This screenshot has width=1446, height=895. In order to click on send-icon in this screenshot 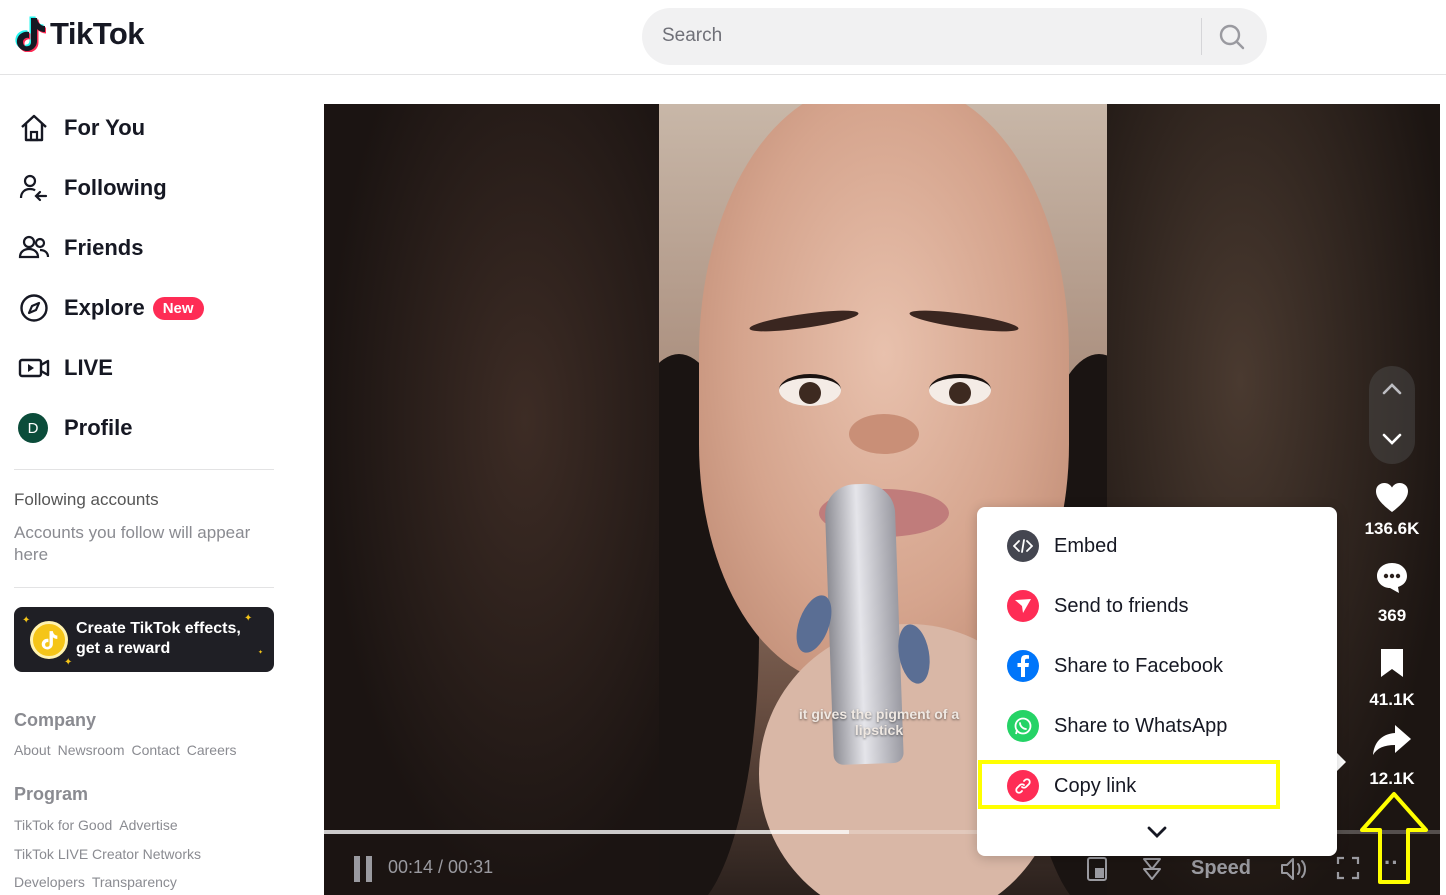, I will do `click(1023, 606)`.